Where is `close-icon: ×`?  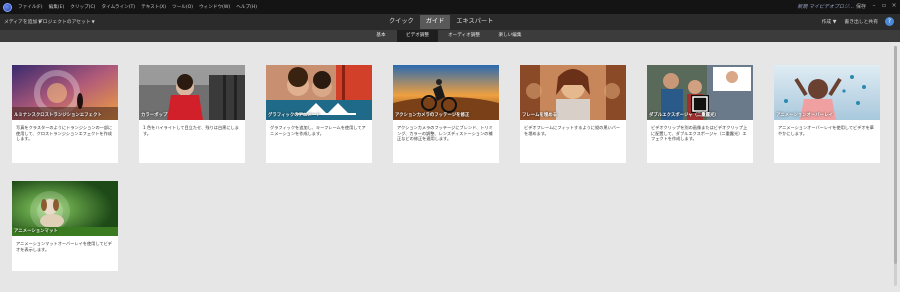 close-icon: × is located at coordinates (894, 6).